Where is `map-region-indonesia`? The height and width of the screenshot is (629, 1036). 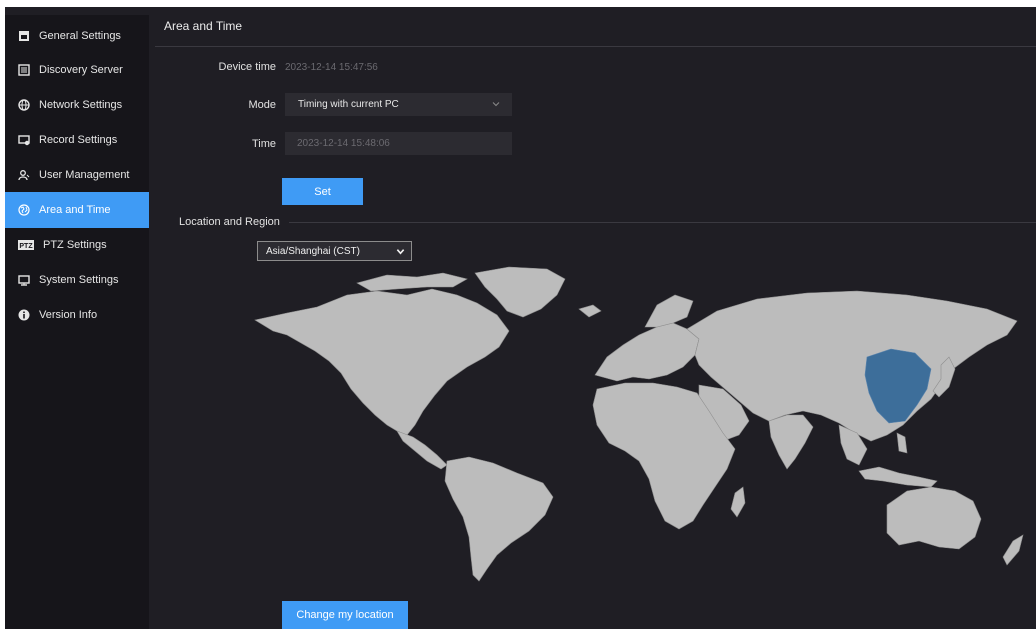
map-region-indonesia is located at coordinates (898, 477).